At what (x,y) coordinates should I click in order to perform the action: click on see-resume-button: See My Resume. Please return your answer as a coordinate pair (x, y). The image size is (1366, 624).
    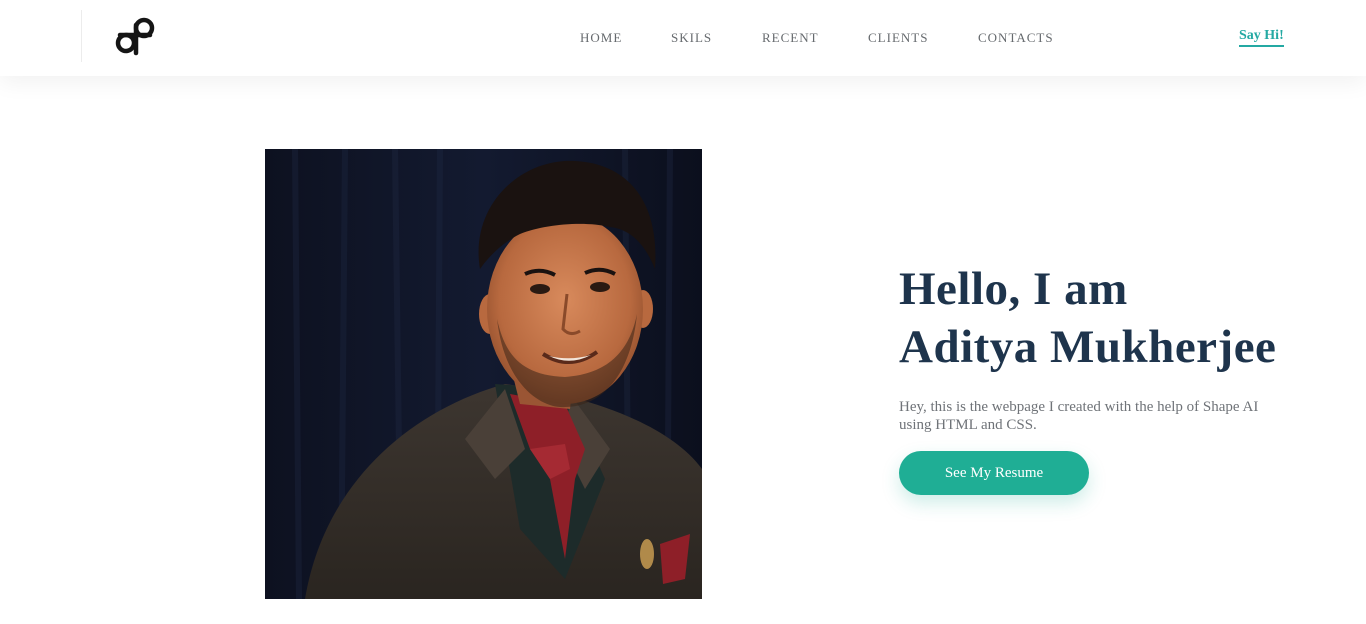
    Looking at the image, I should click on (994, 473).